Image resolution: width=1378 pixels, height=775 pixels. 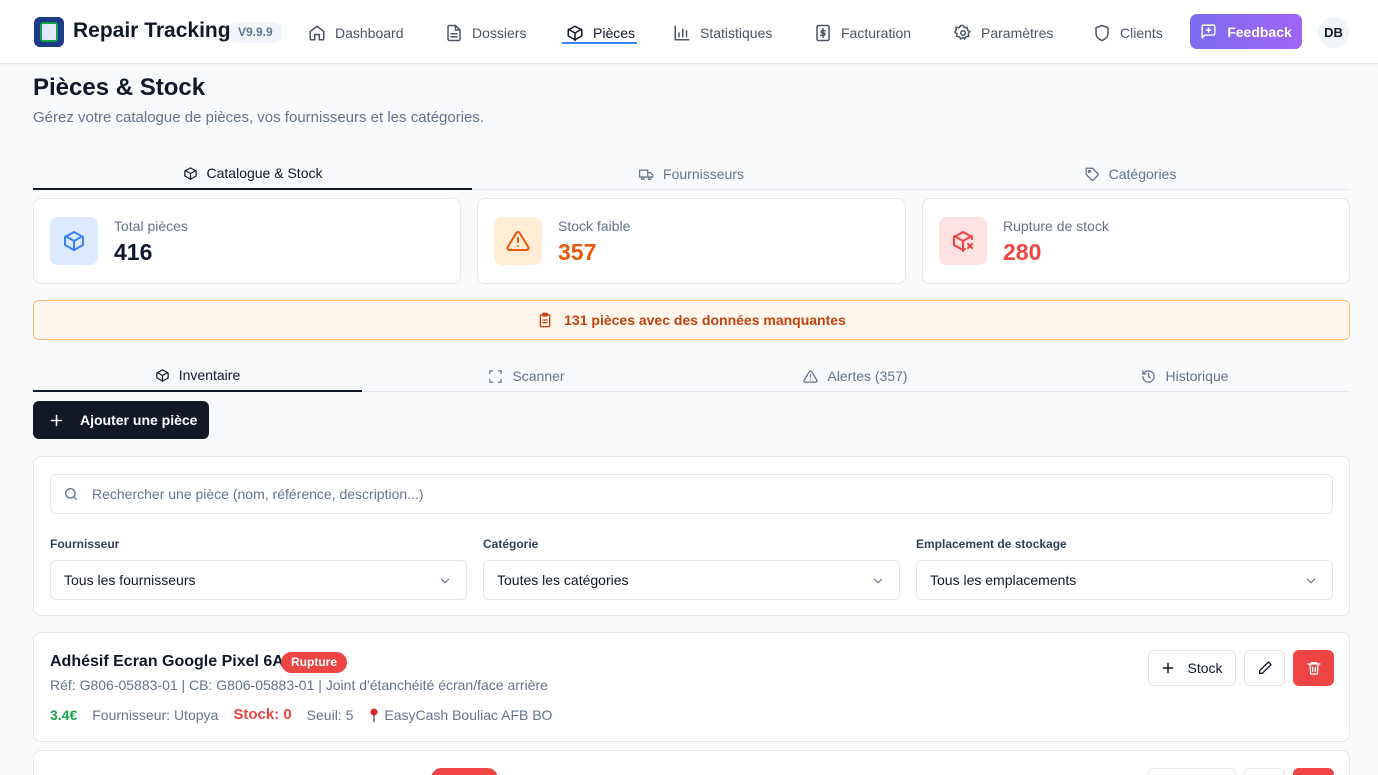 What do you see at coordinates (691, 580) in the screenshot?
I see `category-select: Toutes les catégories` at bounding box center [691, 580].